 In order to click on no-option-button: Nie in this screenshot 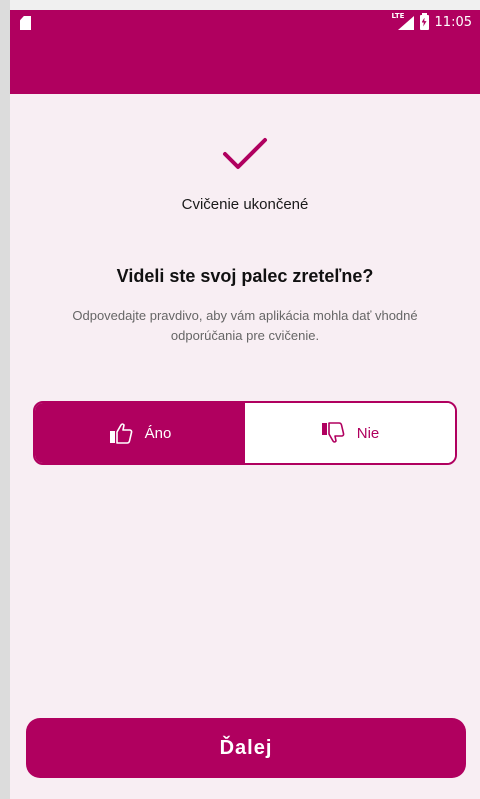, I will do `click(350, 433)`.